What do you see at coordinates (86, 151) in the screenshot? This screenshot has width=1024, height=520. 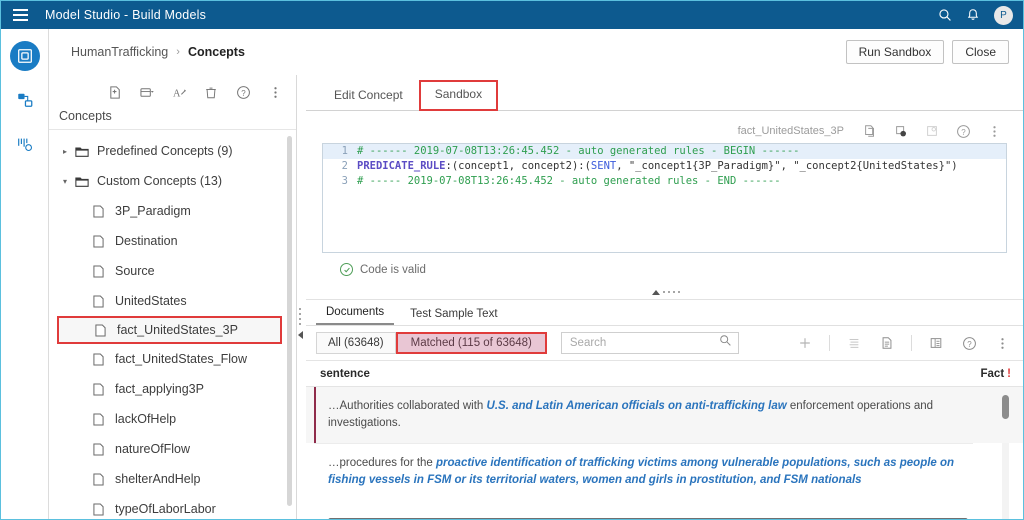 I see `folder-icon` at bounding box center [86, 151].